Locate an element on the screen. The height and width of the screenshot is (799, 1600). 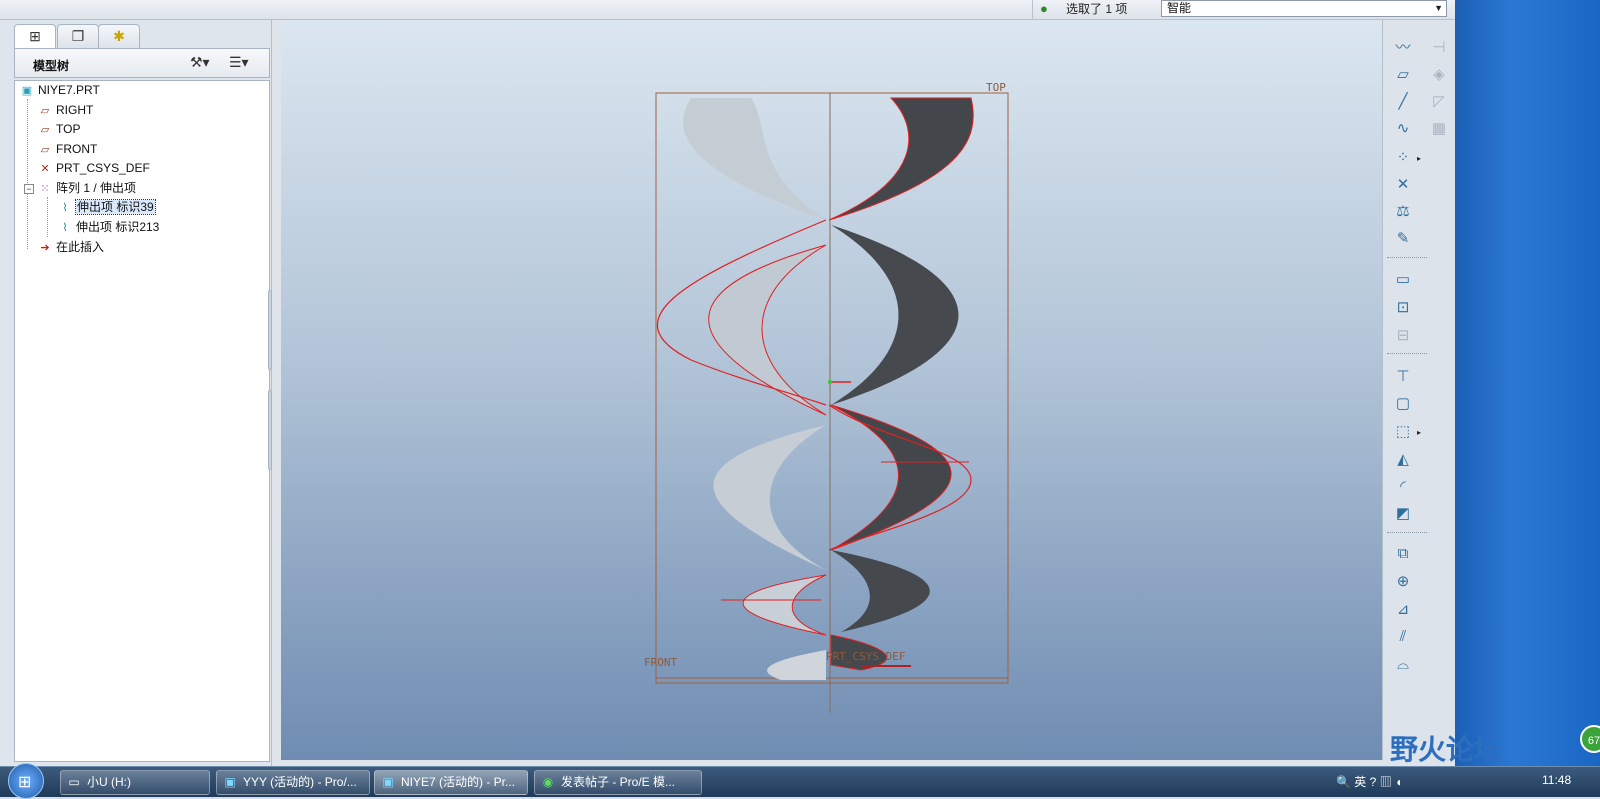
tree-item-label: FRONT is located at coordinates (77, 149).